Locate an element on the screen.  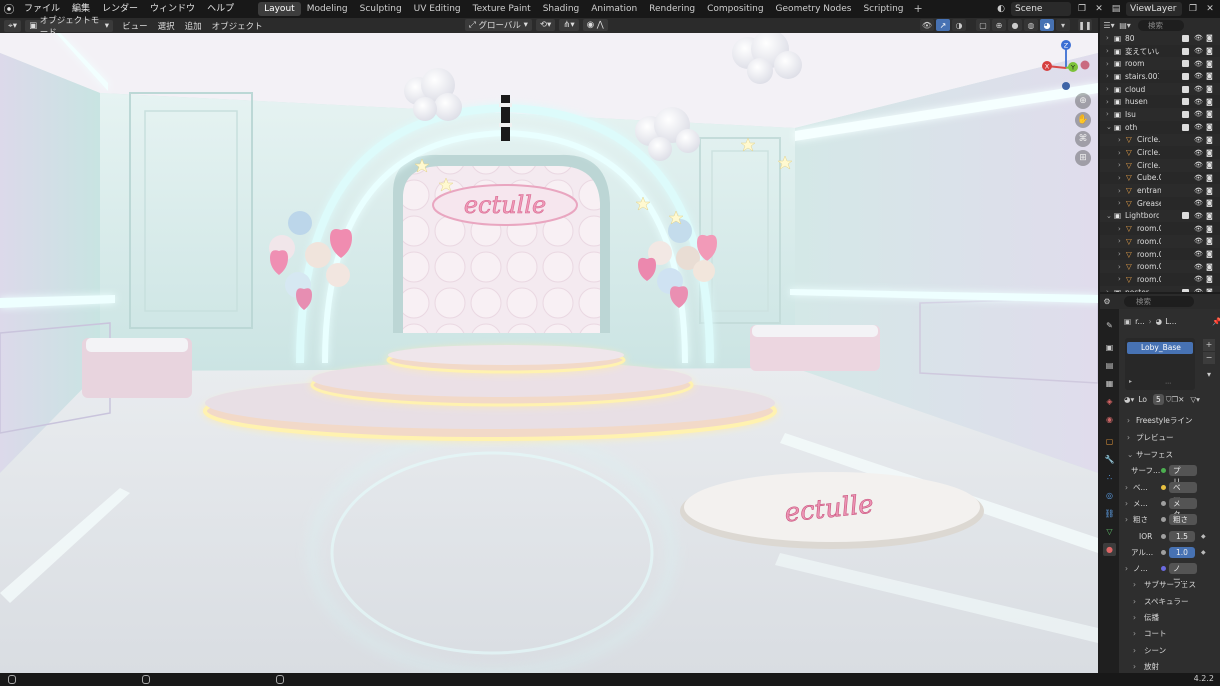
menu-view: ビュー is located at coordinates (135, 26).